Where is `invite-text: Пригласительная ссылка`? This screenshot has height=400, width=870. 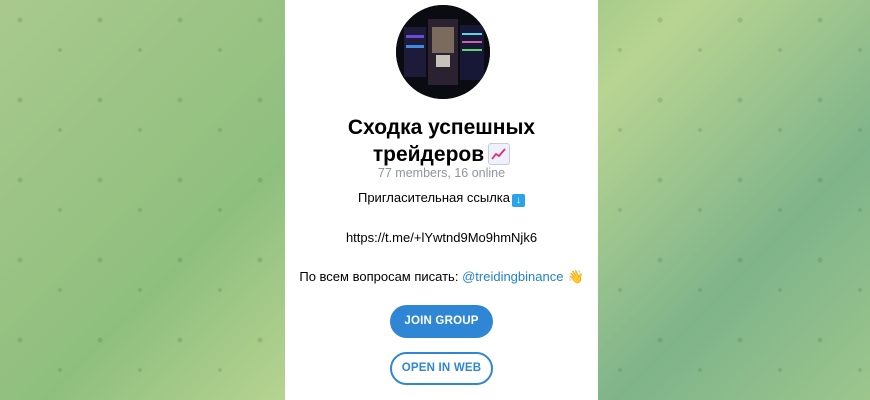
invite-text: Пригласительная ссылка is located at coordinates (434, 197).